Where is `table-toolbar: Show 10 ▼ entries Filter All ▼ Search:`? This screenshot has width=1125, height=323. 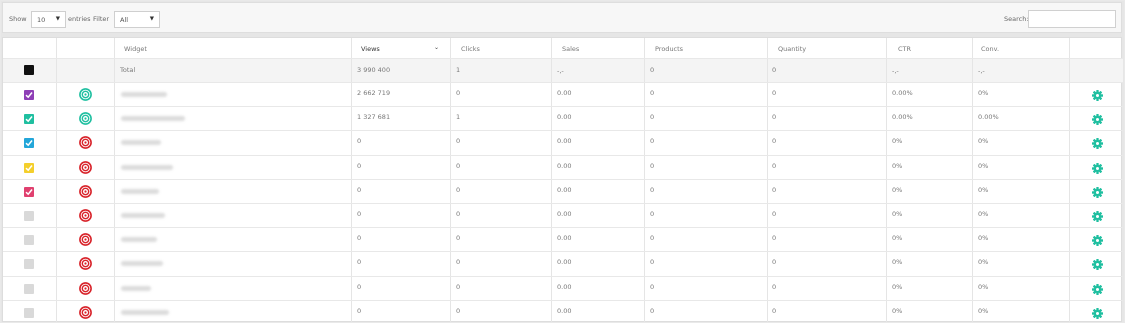
table-toolbar: Show 10 ▼ entries Filter All ▼ Search: is located at coordinates (562, 17).